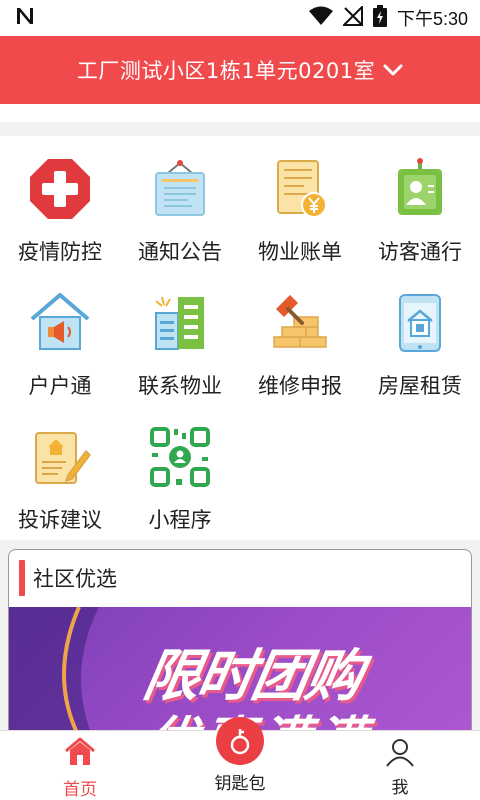 This screenshot has width=480, height=800. Describe the element at coordinates (80, 790) in the screenshot. I see `nav-home-label: 首页` at that location.